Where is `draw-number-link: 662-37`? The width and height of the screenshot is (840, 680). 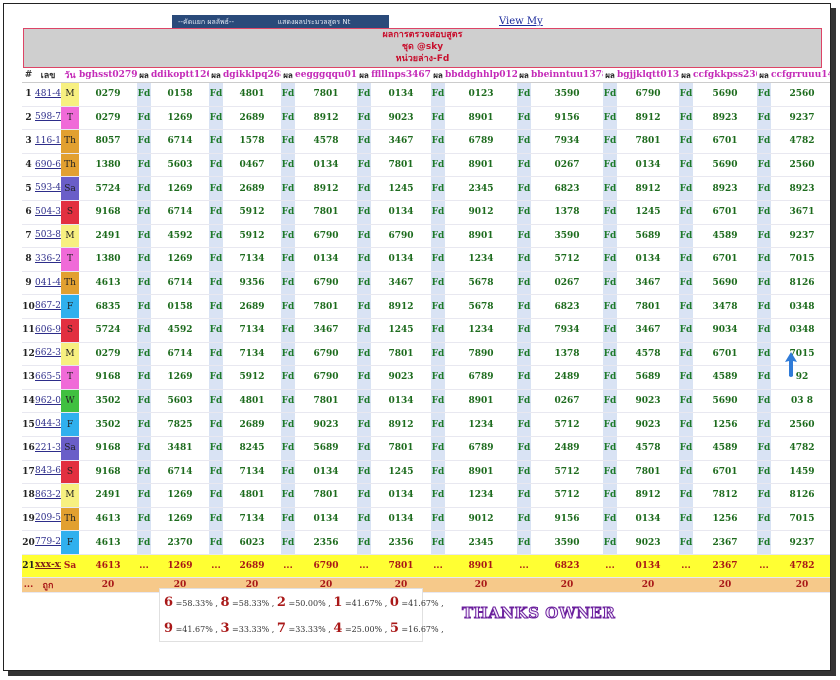 draw-number-link: 662-37 is located at coordinates (48, 354).